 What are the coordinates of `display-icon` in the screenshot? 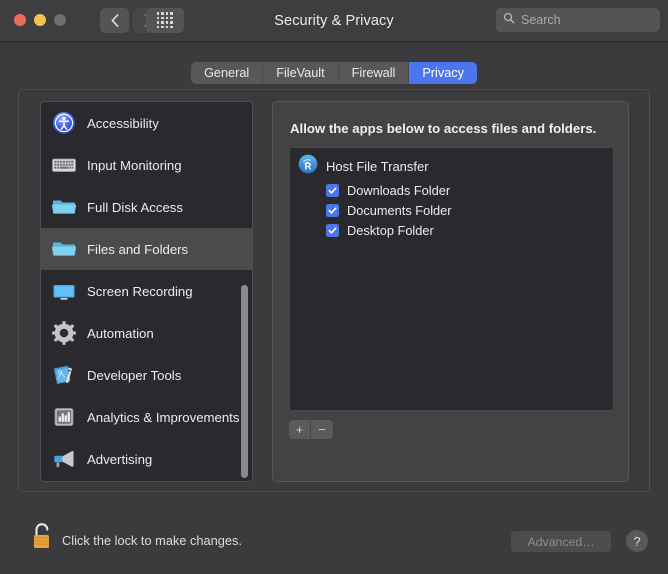 It's located at (64, 291).